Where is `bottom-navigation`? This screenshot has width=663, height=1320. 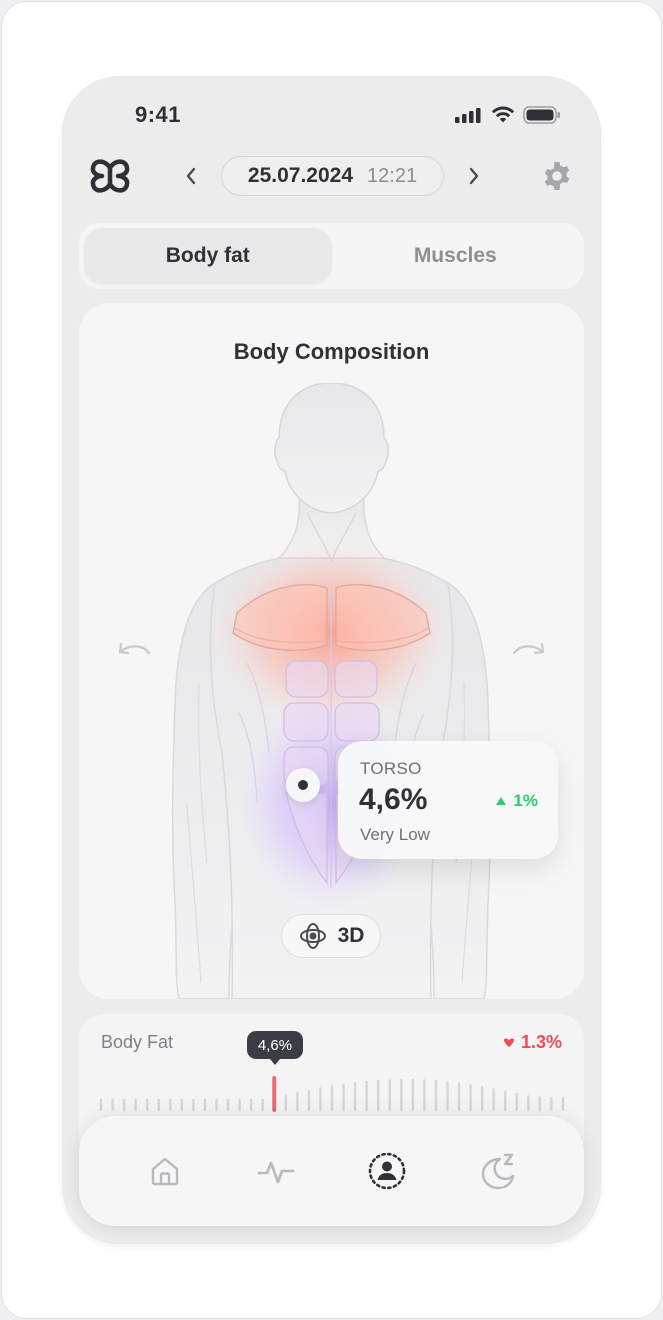 bottom-navigation is located at coordinates (331, 1171).